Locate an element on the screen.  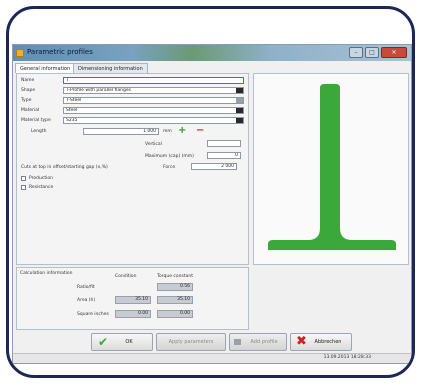
material-type-select-value: S235 is located at coordinates (72, 120).